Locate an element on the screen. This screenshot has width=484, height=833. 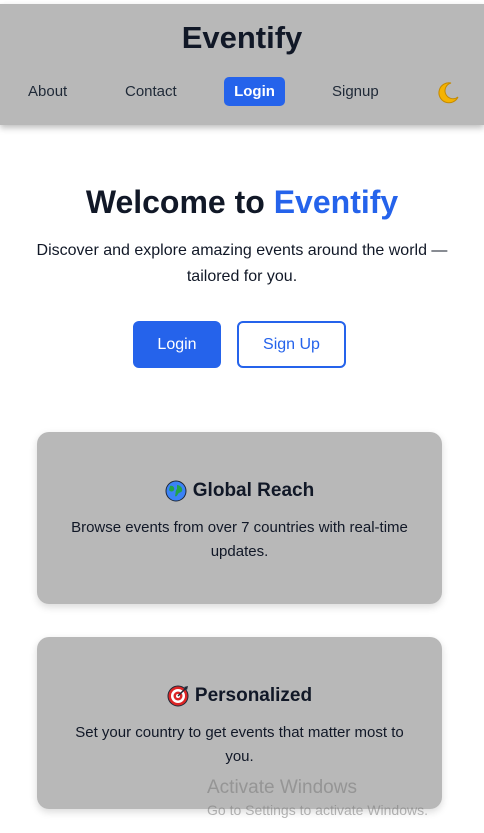
hero-title: Welcome to Eventify is located at coordinates (242, 202).